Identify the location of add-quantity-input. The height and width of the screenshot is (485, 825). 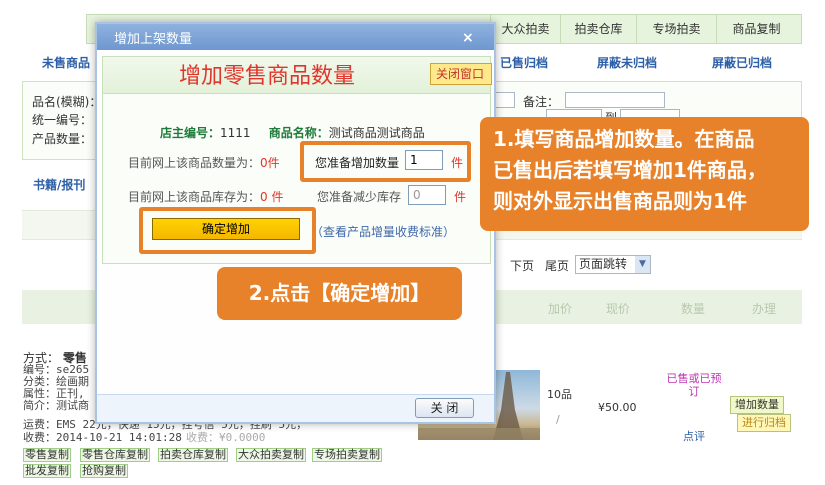
(424, 160).